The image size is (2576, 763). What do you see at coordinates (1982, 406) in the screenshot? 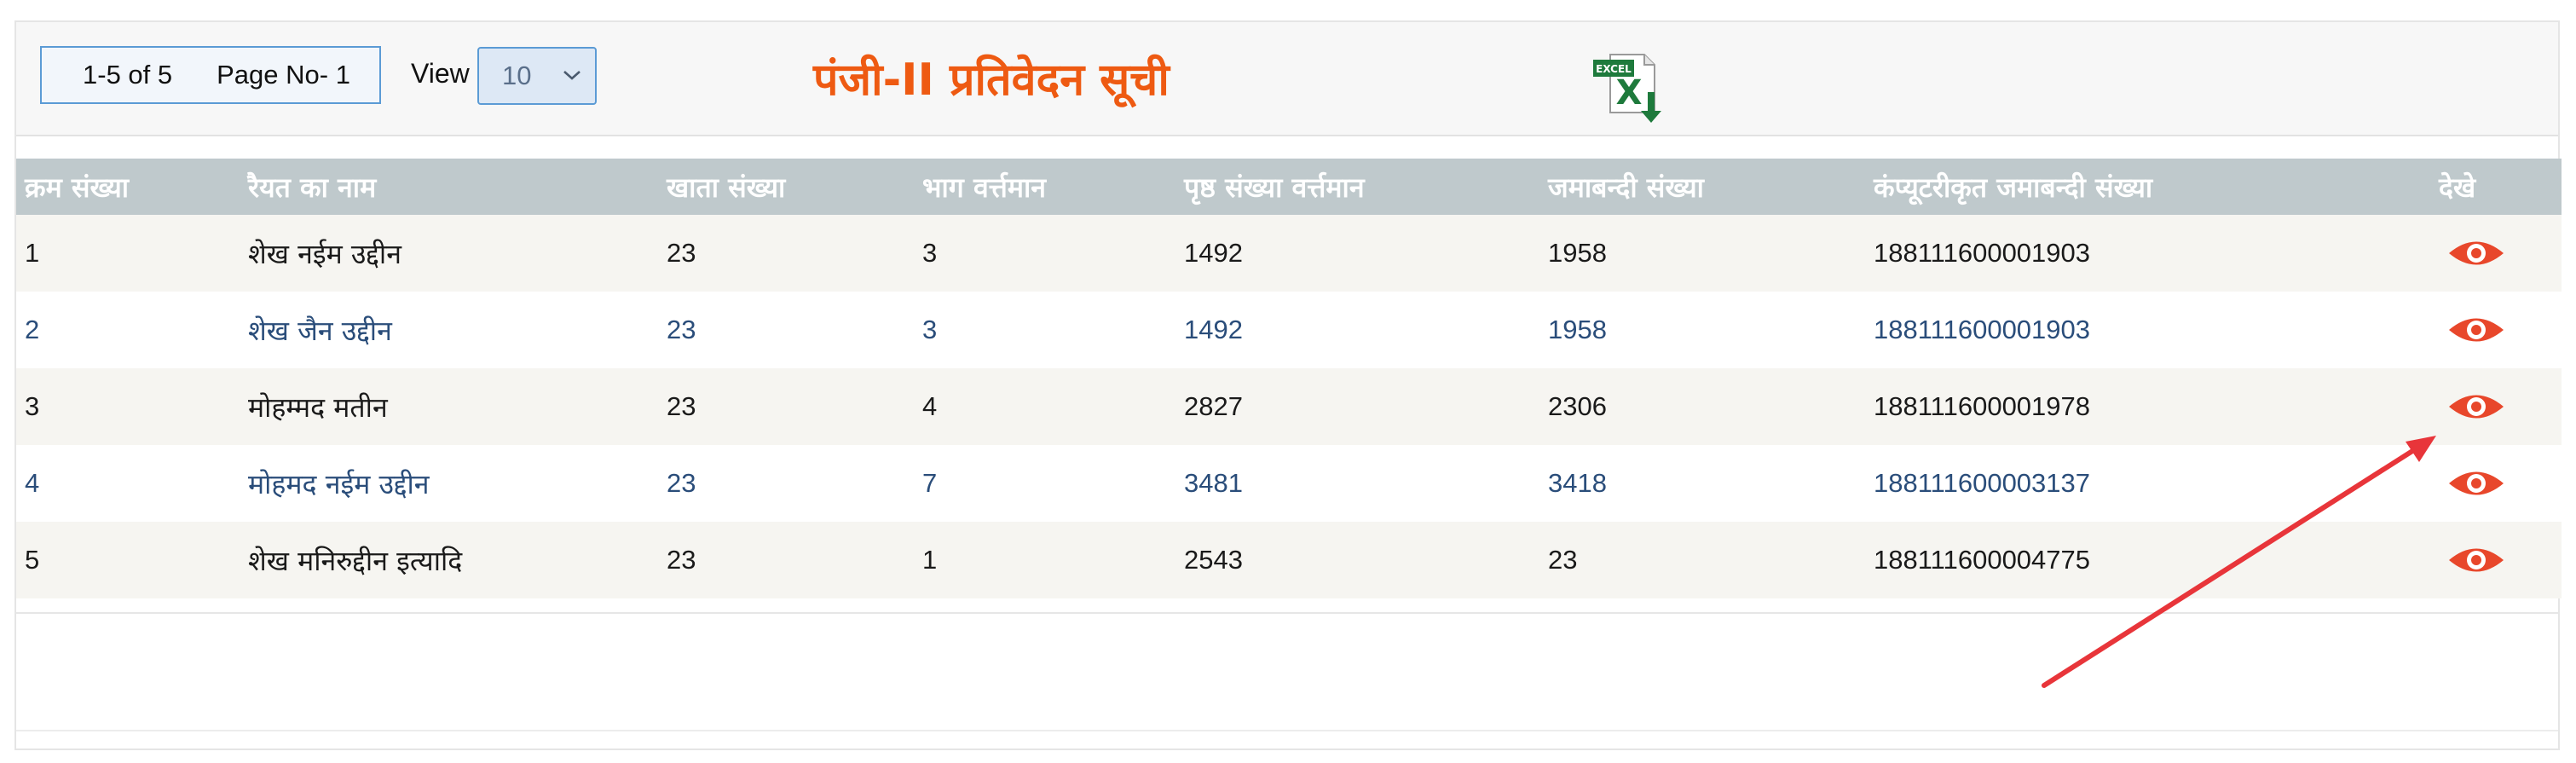
I see `cell-computerized: 188111600001978` at bounding box center [1982, 406].